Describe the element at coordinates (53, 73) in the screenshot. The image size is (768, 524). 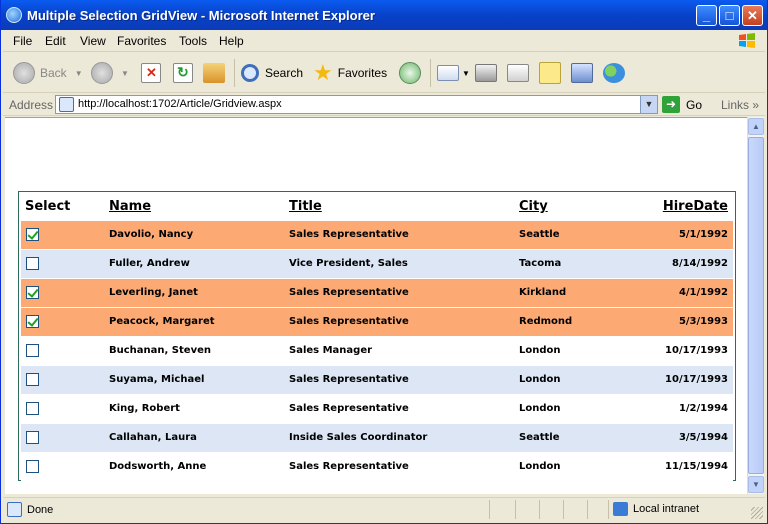
I see `back-label: Back` at that location.